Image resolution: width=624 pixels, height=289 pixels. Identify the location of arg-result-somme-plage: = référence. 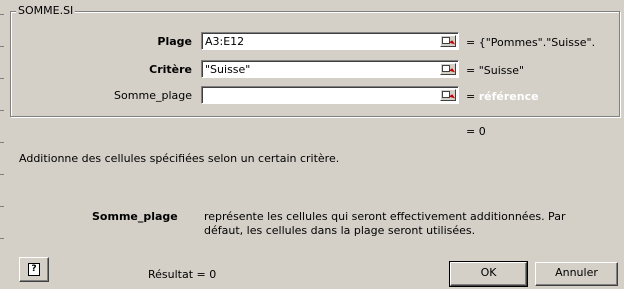
(502, 96).